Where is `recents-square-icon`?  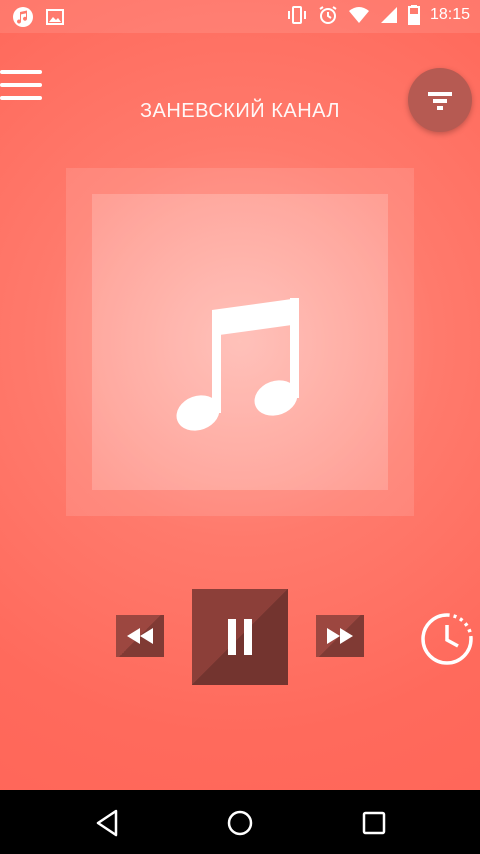 recents-square-icon is located at coordinates (375, 823).